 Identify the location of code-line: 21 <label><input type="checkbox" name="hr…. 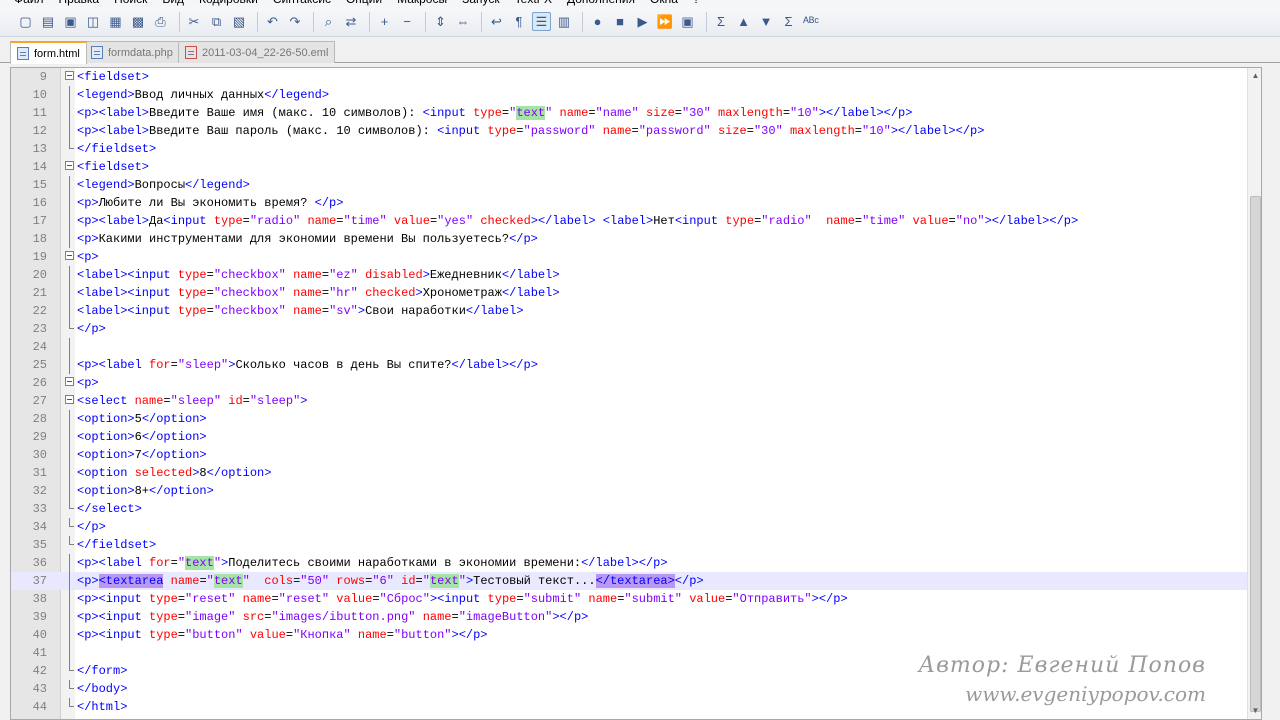
(629, 293).